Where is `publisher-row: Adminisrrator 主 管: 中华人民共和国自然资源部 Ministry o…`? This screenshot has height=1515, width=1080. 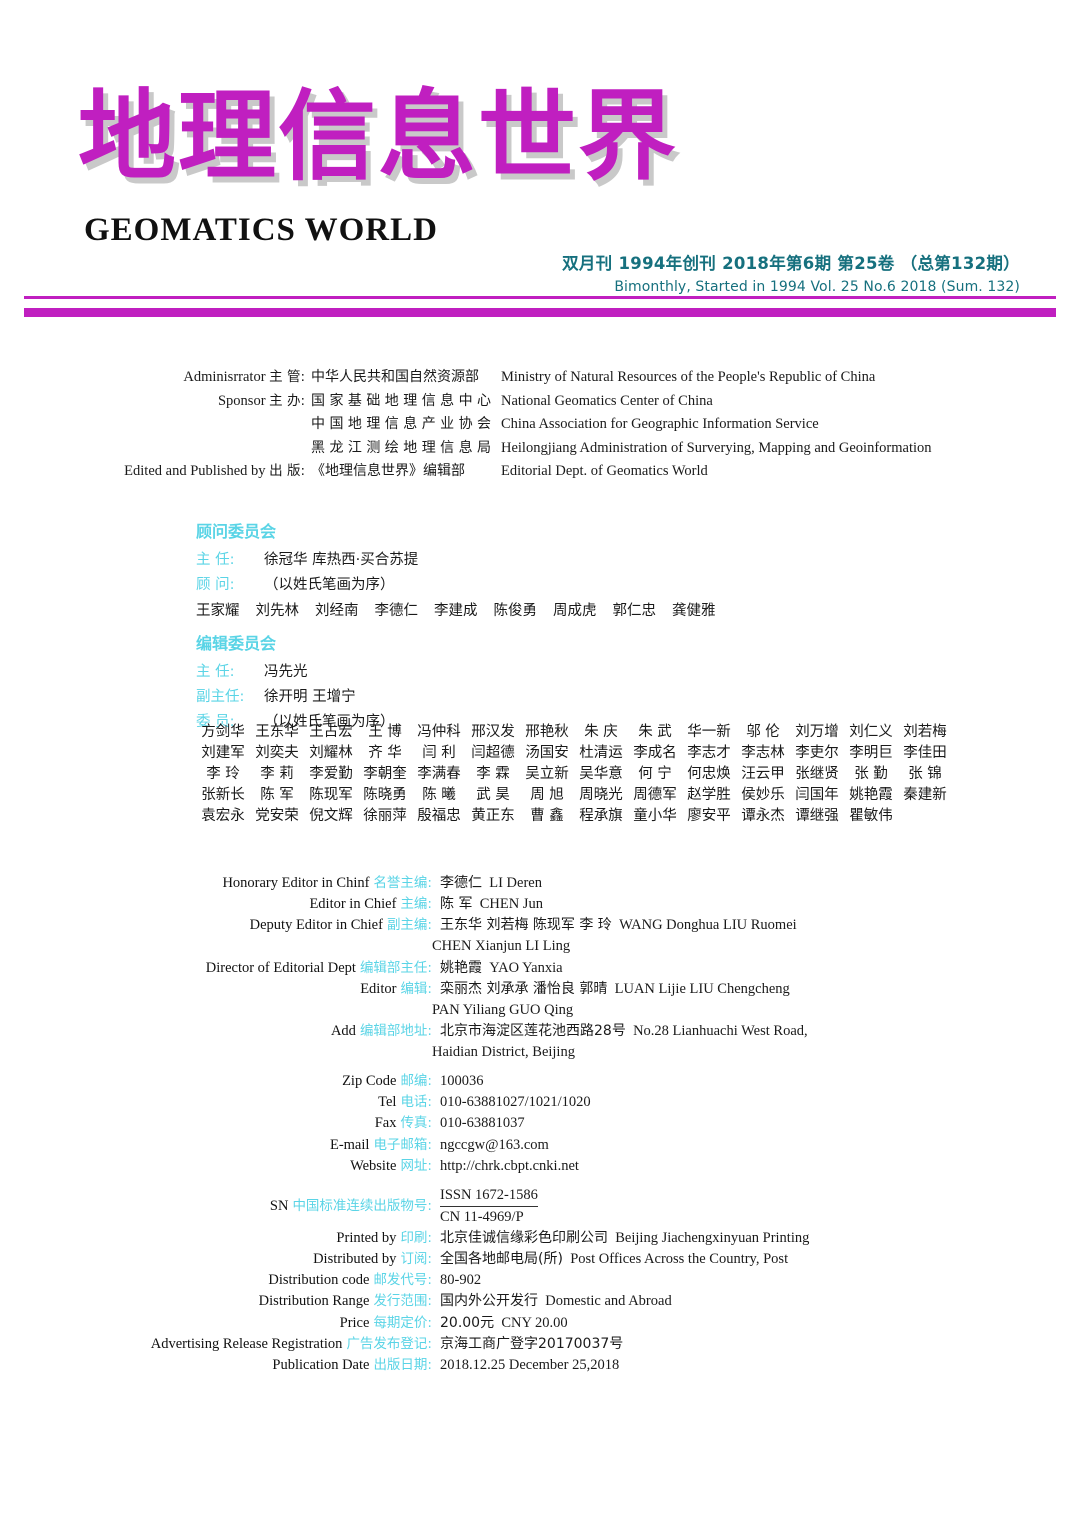 publisher-row: Adminisrrator 主 管: 中华人民共和国自然资源部 Ministry o… is located at coordinates (540, 378).